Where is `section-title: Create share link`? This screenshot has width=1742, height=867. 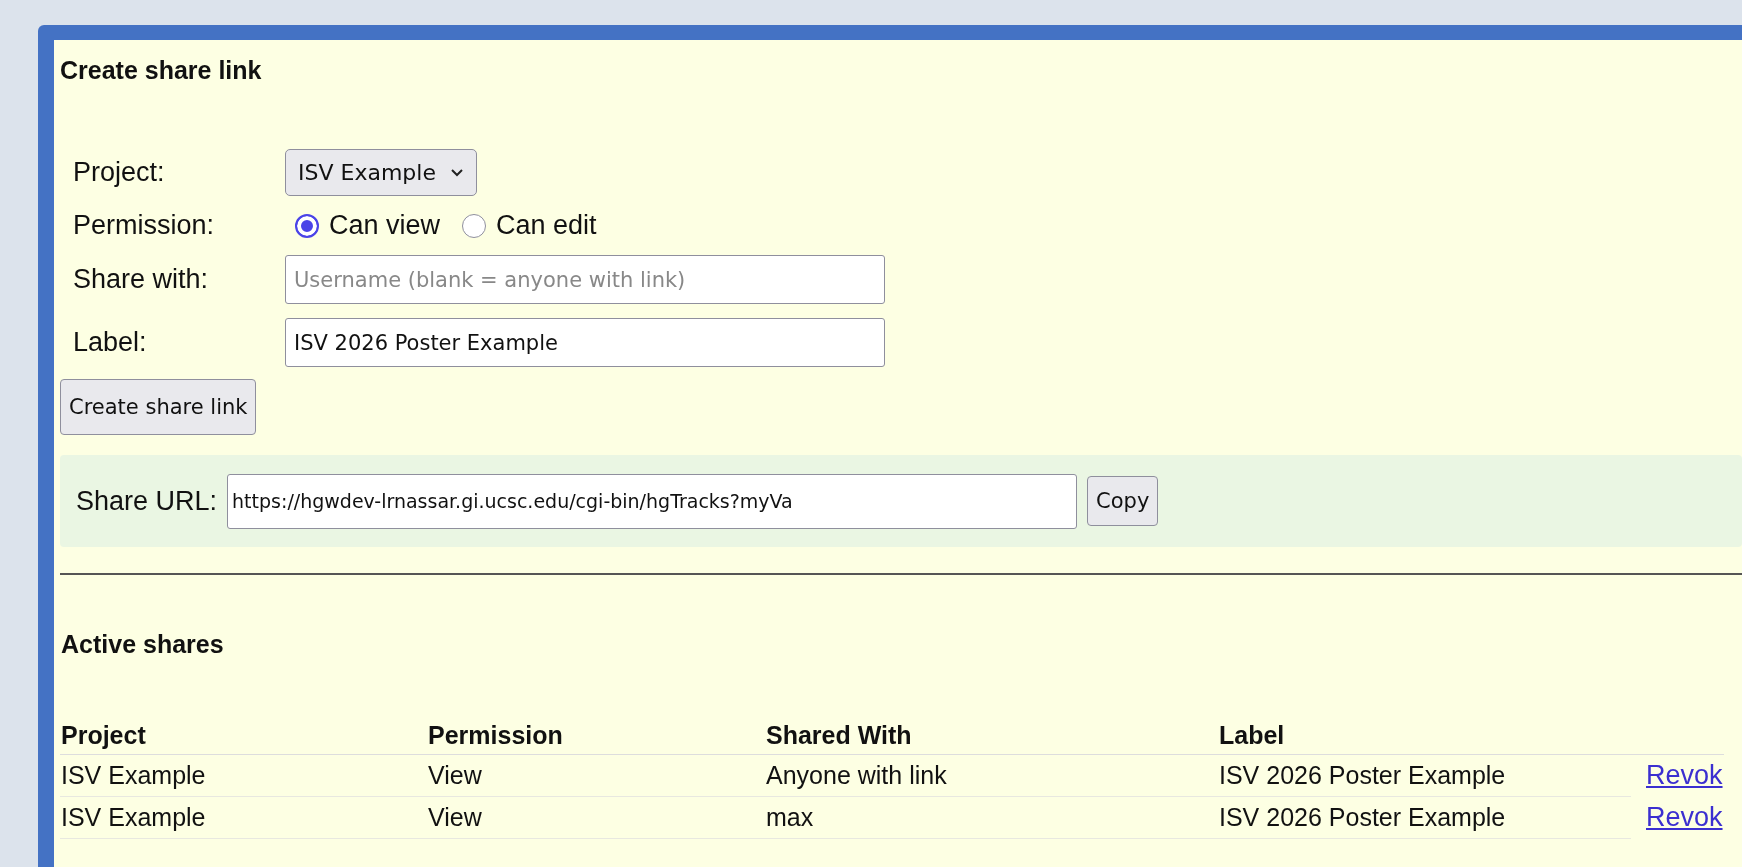 section-title: Create share link is located at coordinates (161, 70).